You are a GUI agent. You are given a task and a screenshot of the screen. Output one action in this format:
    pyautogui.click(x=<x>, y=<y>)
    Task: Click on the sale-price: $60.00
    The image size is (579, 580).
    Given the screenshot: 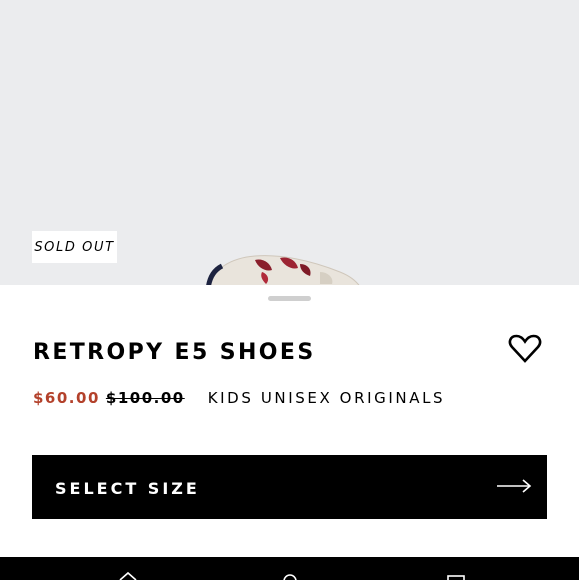 What is the action you would take?
    pyautogui.click(x=66, y=398)
    